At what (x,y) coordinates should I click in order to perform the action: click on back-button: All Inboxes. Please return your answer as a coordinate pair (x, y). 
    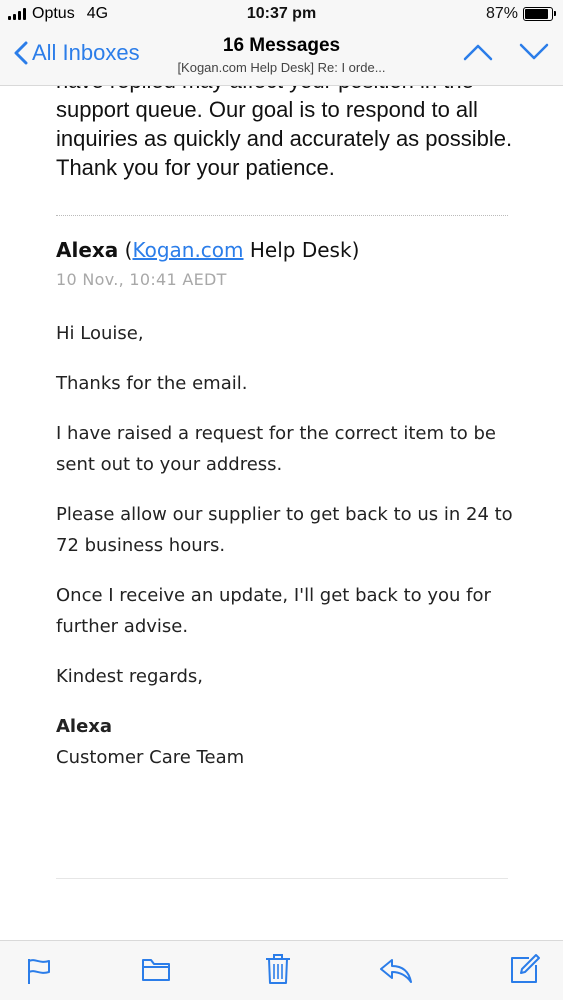
    Looking at the image, I should click on (77, 53).